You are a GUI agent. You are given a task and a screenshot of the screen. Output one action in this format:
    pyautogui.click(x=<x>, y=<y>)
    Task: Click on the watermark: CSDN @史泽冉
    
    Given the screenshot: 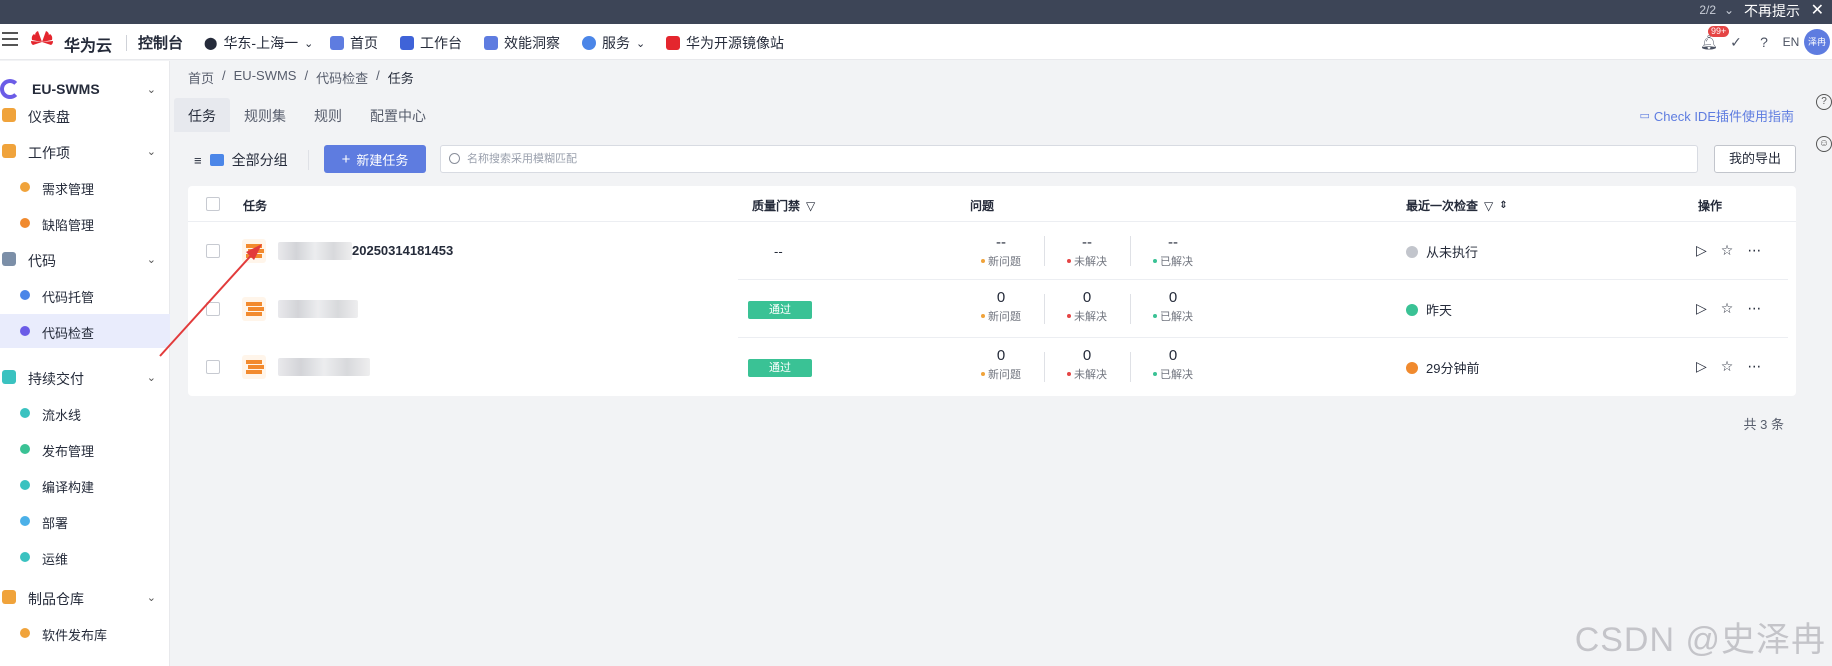 What is the action you would take?
    pyautogui.click(x=1700, y=640)
    